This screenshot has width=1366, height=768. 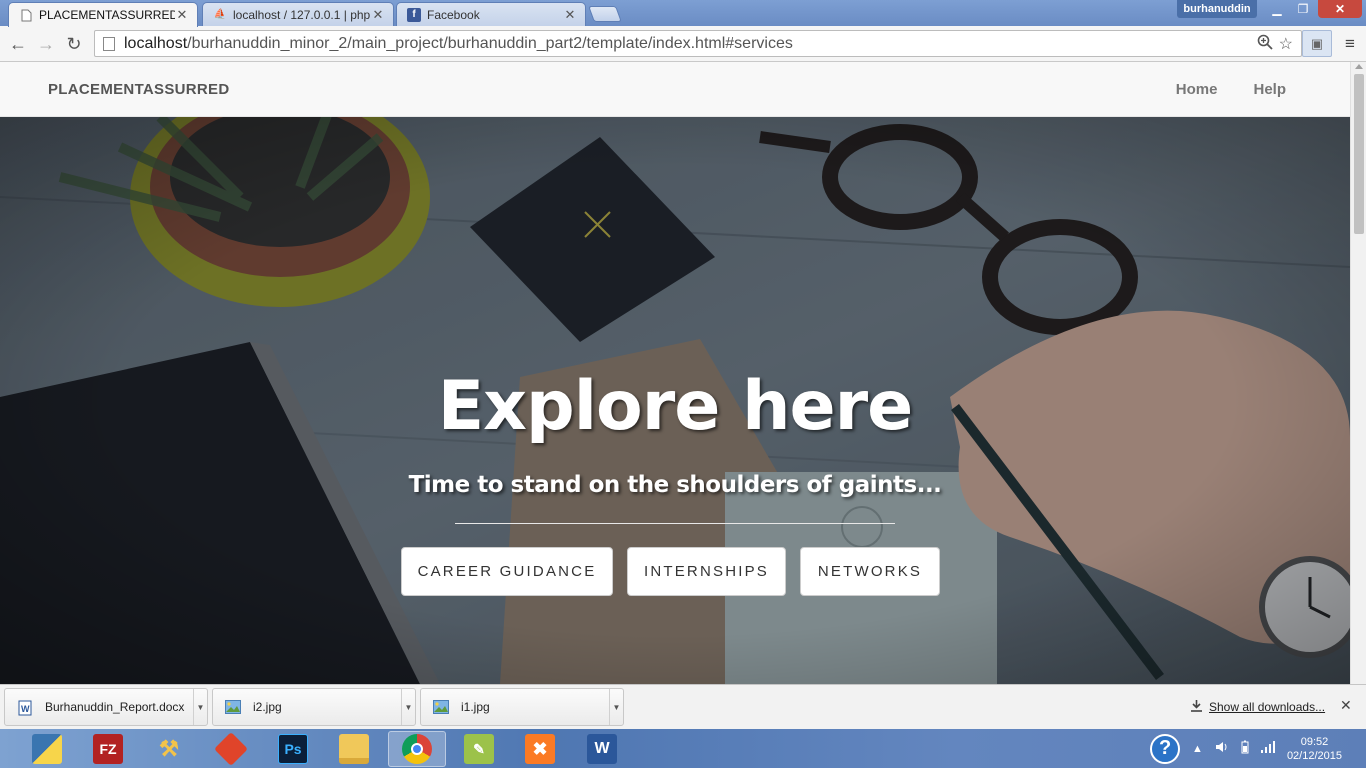 I want to click on notepad-plus-icon: ✎, so click(x=479, y=749).